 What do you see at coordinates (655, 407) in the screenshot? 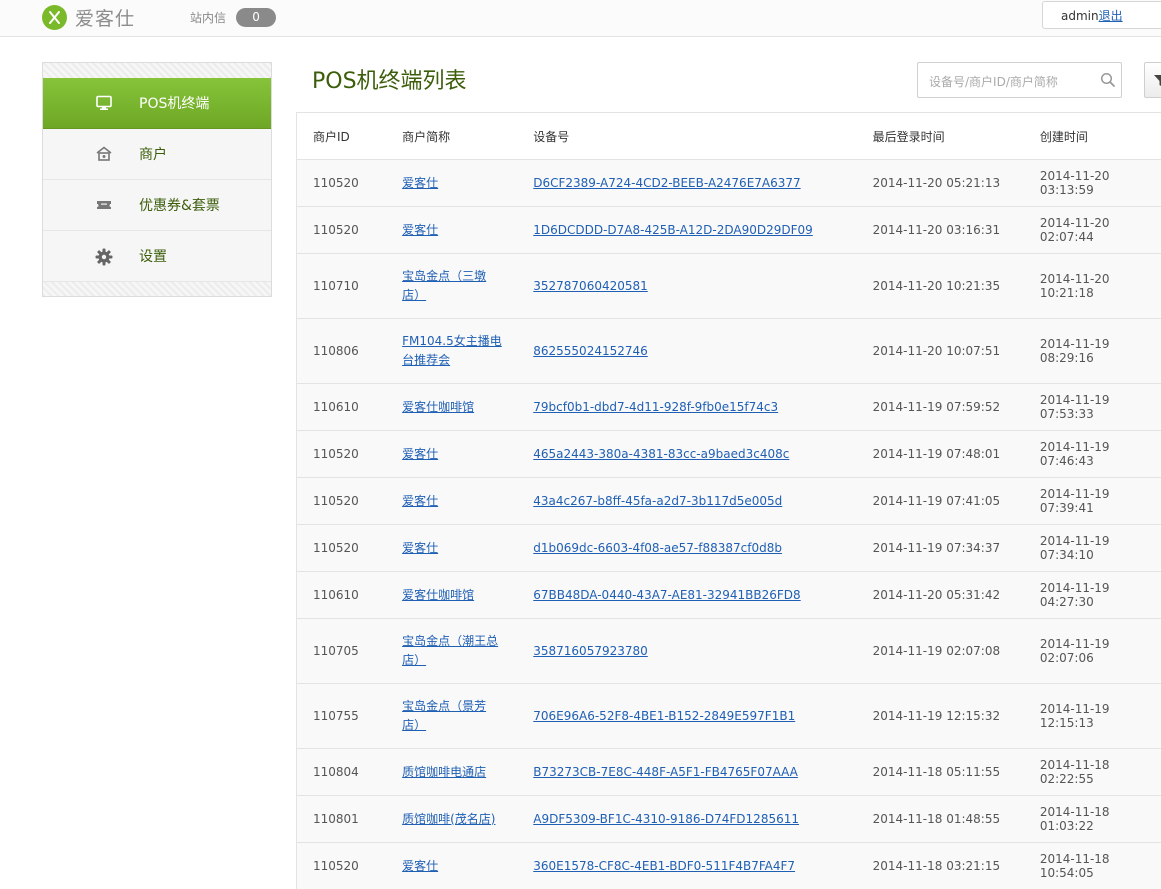
I see `device-id-link: 79bcf0b1-dbd7-4d11-928f-9fb0e15f74c3` at bounding box center [655, 407].